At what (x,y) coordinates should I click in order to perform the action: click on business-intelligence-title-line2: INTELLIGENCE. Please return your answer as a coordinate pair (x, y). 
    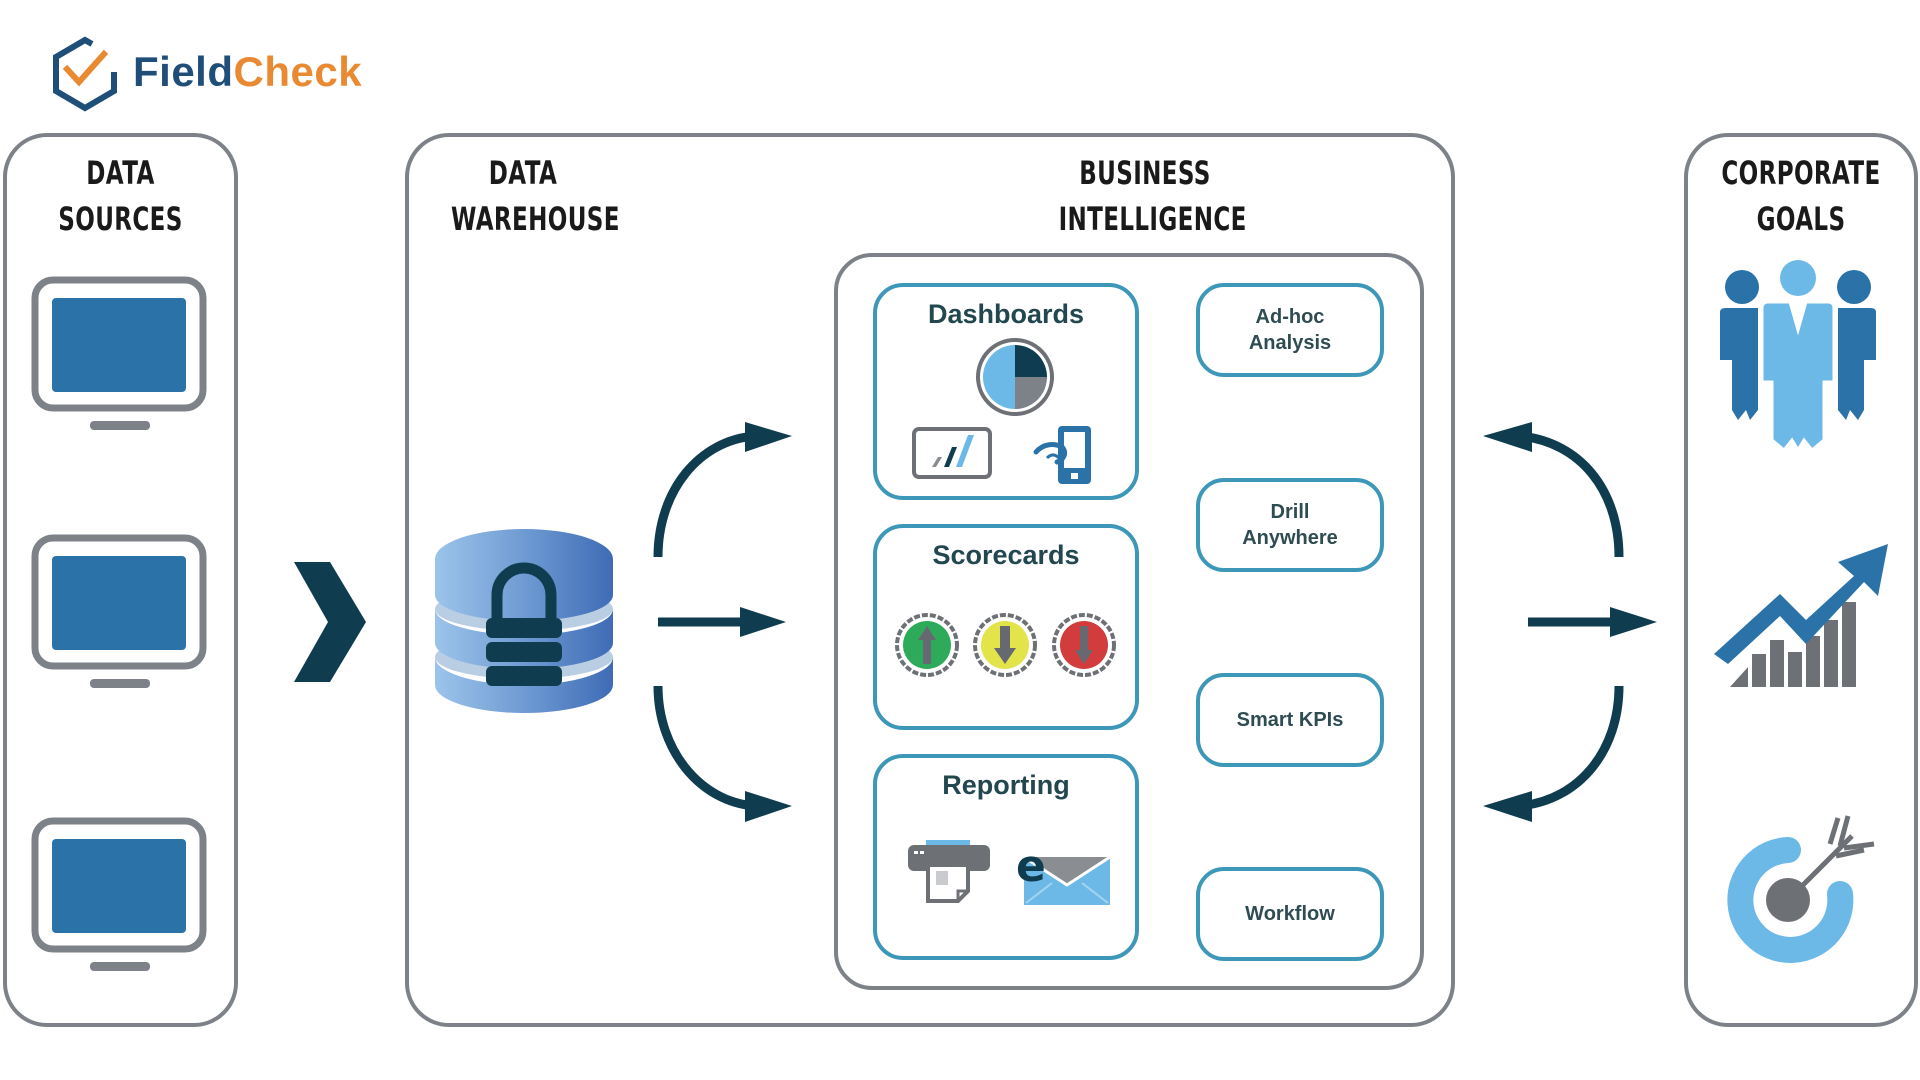
    Looking at the image, I should click on (1152, 219).